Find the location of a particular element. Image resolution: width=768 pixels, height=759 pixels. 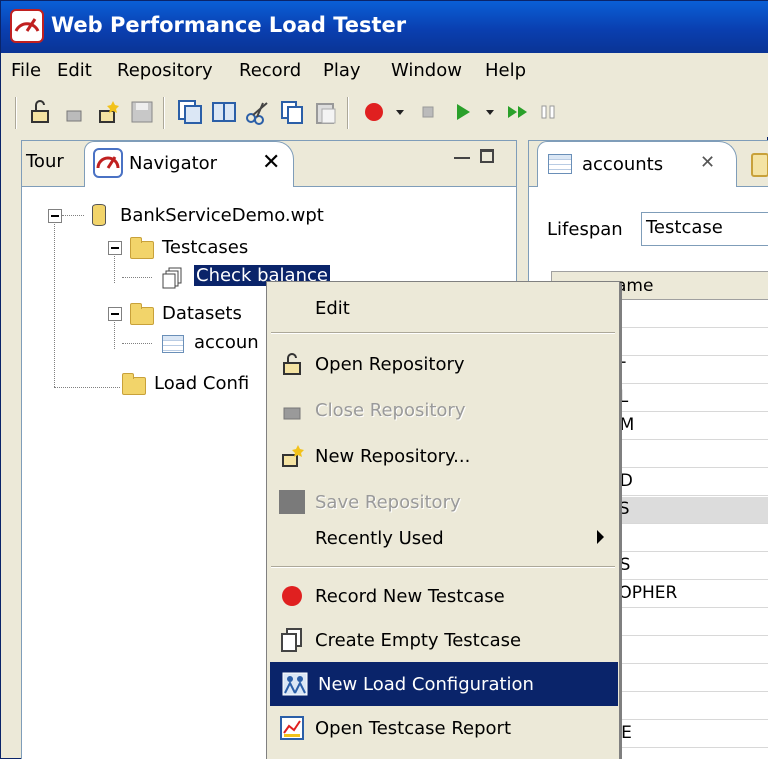

menu-item-label: Open Repository is located at coordinates (390, 364).